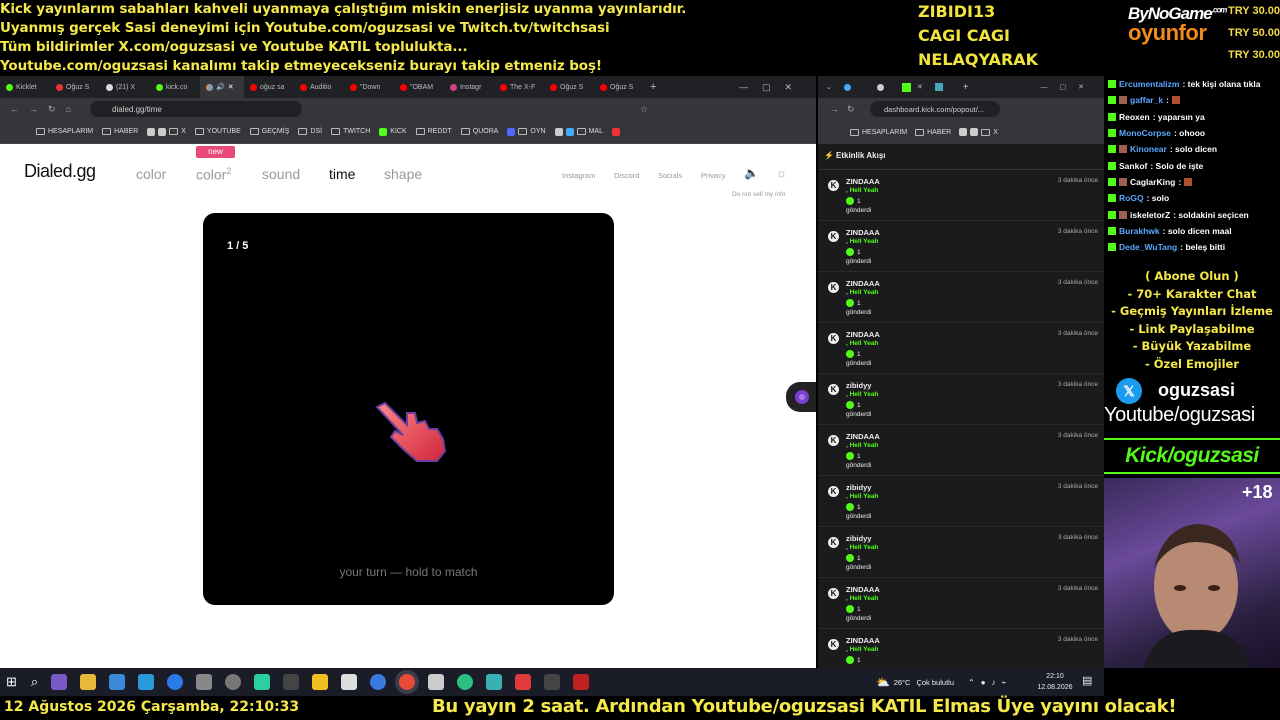  I want to click on link-socials: Socials, so click(670, 175).